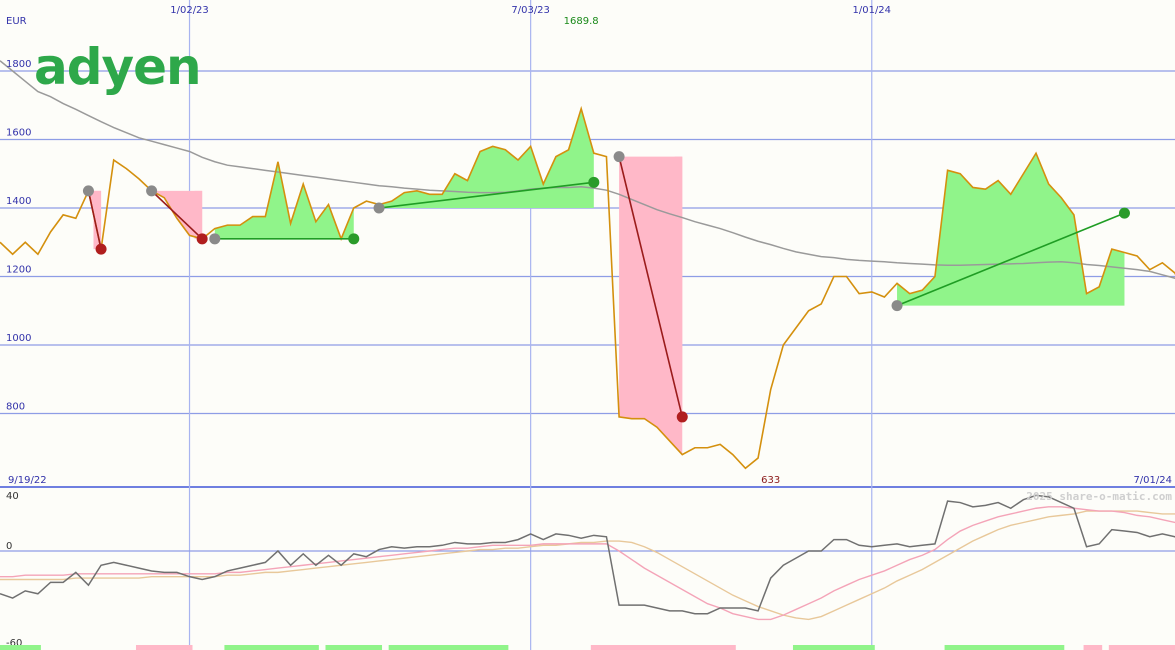  Describe the element at coordinates (189, 10) in the screenshot. I see `date-marker-label: 1/02/23` at that location.